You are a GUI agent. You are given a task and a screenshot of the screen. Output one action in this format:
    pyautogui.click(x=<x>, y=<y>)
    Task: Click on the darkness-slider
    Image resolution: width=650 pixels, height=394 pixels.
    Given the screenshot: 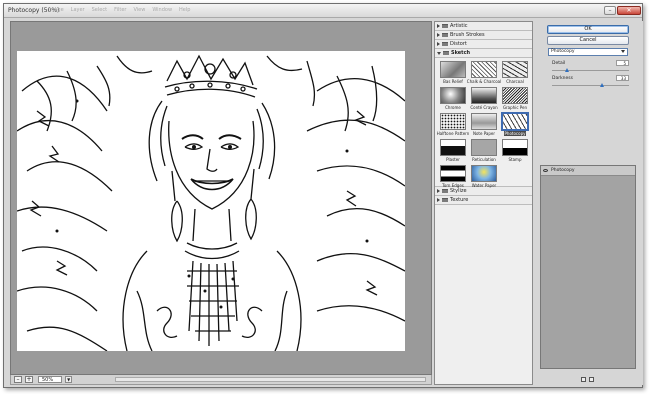 What is the action you would take?
    pyautogui.click(x=590, y=85)
    